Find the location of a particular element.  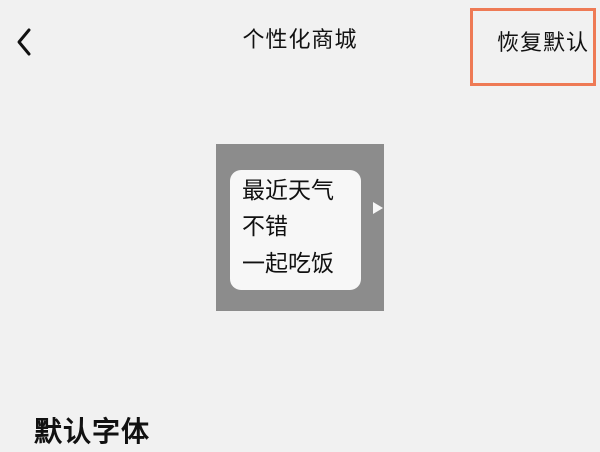

restore-default-button: 恢复默认 is located at coordinates (533, 47).